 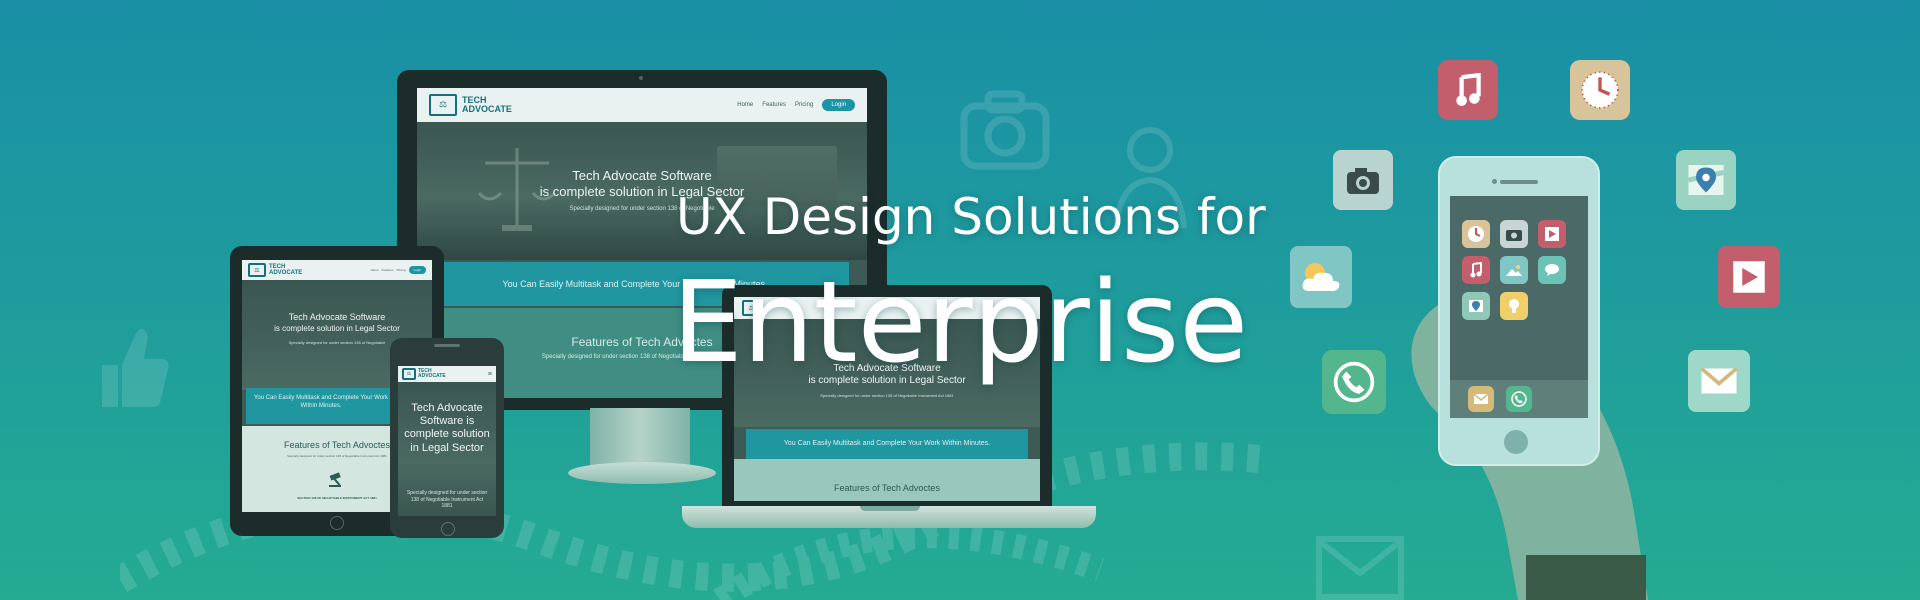 I want to click on right-phone-device, so click(x=1519, y=311).